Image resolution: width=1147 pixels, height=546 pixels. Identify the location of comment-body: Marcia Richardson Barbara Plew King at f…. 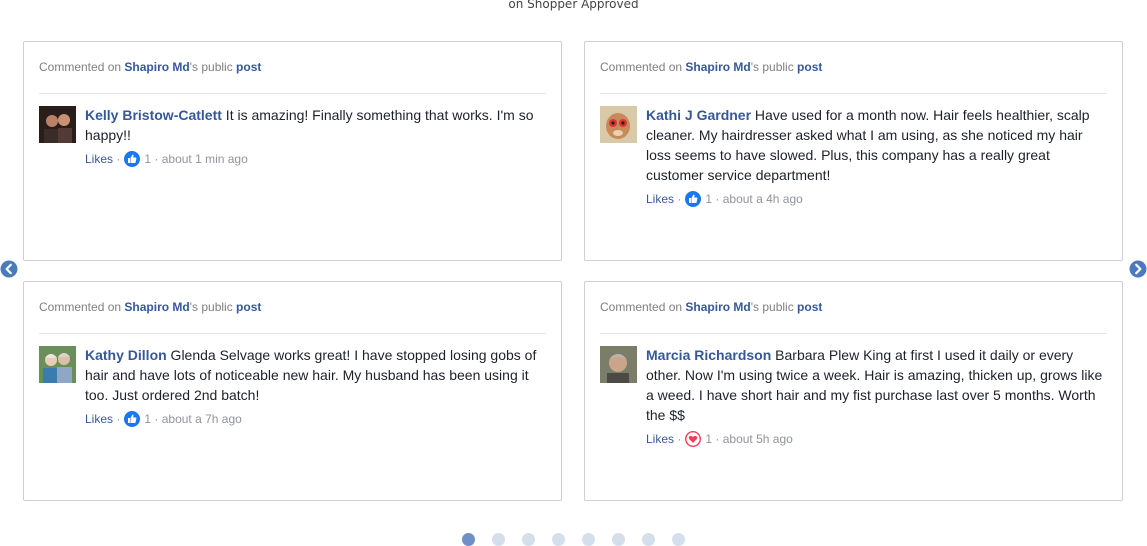
(877, 396).